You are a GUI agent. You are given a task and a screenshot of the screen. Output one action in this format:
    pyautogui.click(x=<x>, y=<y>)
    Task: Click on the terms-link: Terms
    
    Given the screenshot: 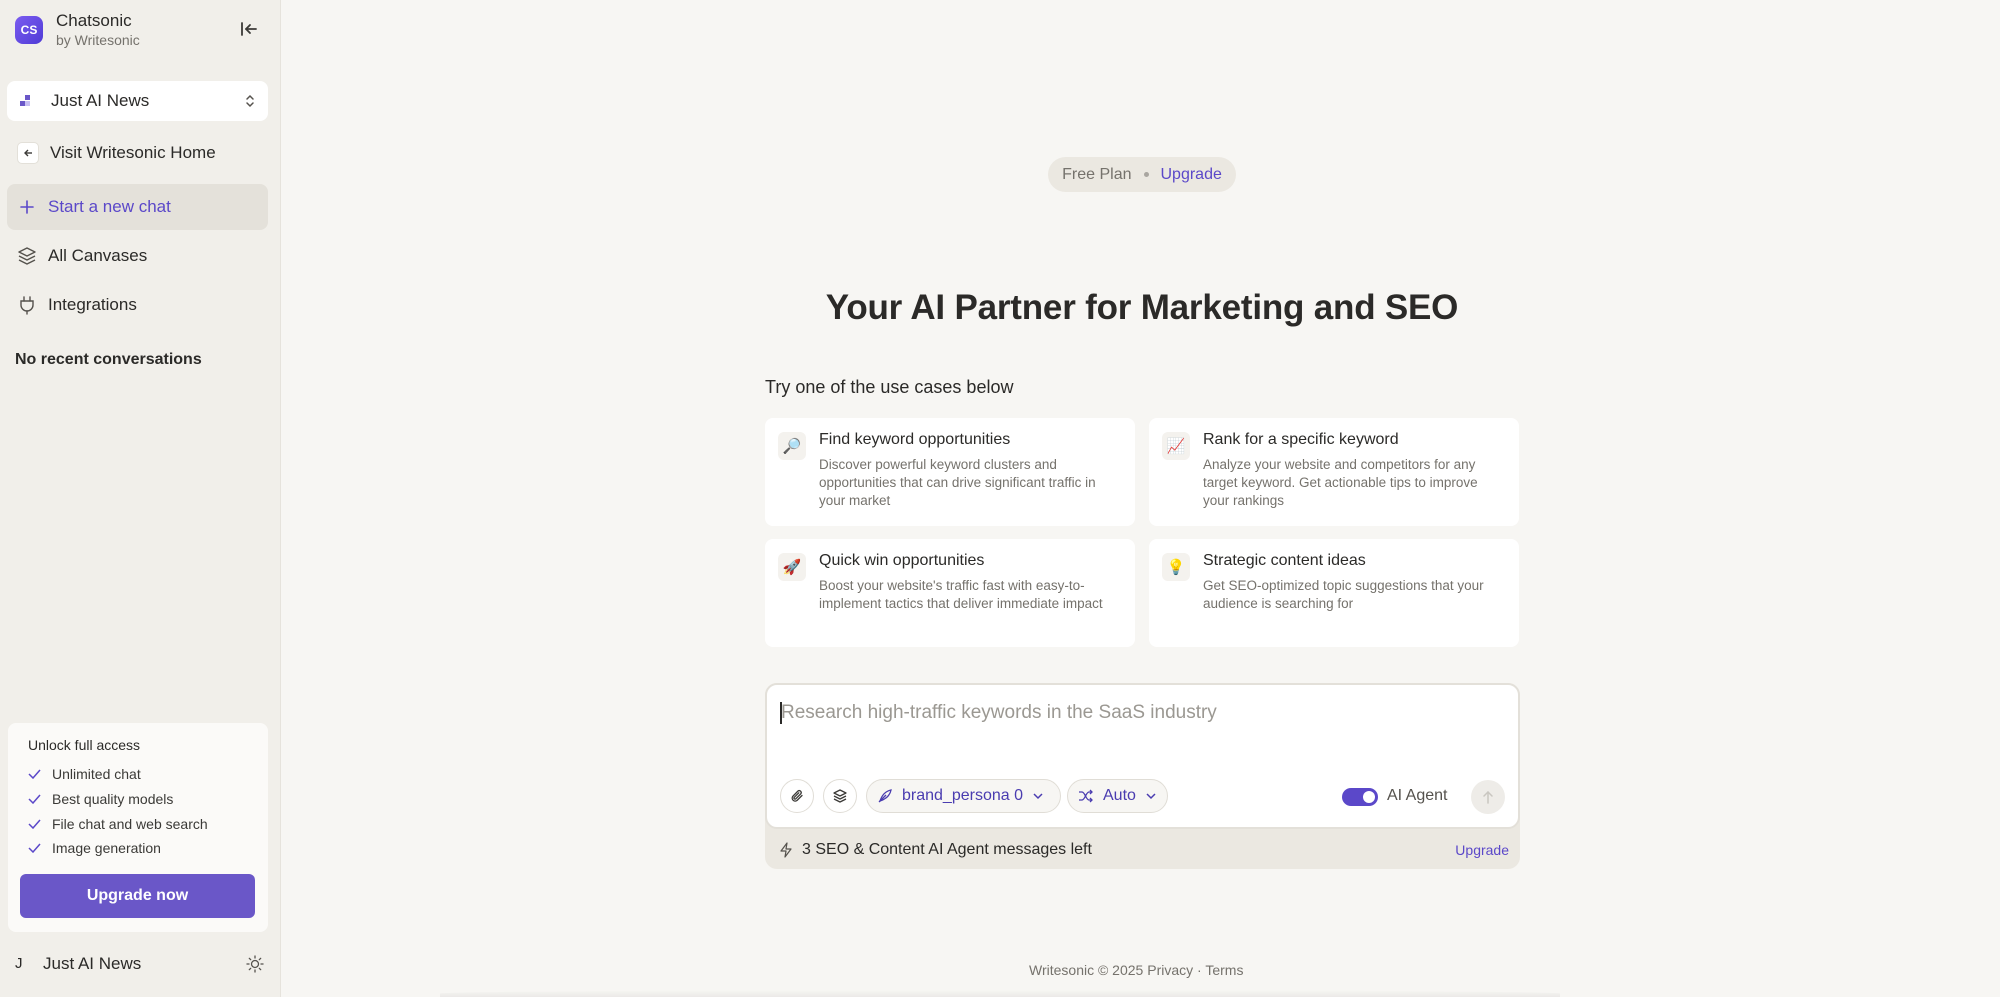 What is the action you would take?
    pyautogui.click(x=1224, y=970)
    